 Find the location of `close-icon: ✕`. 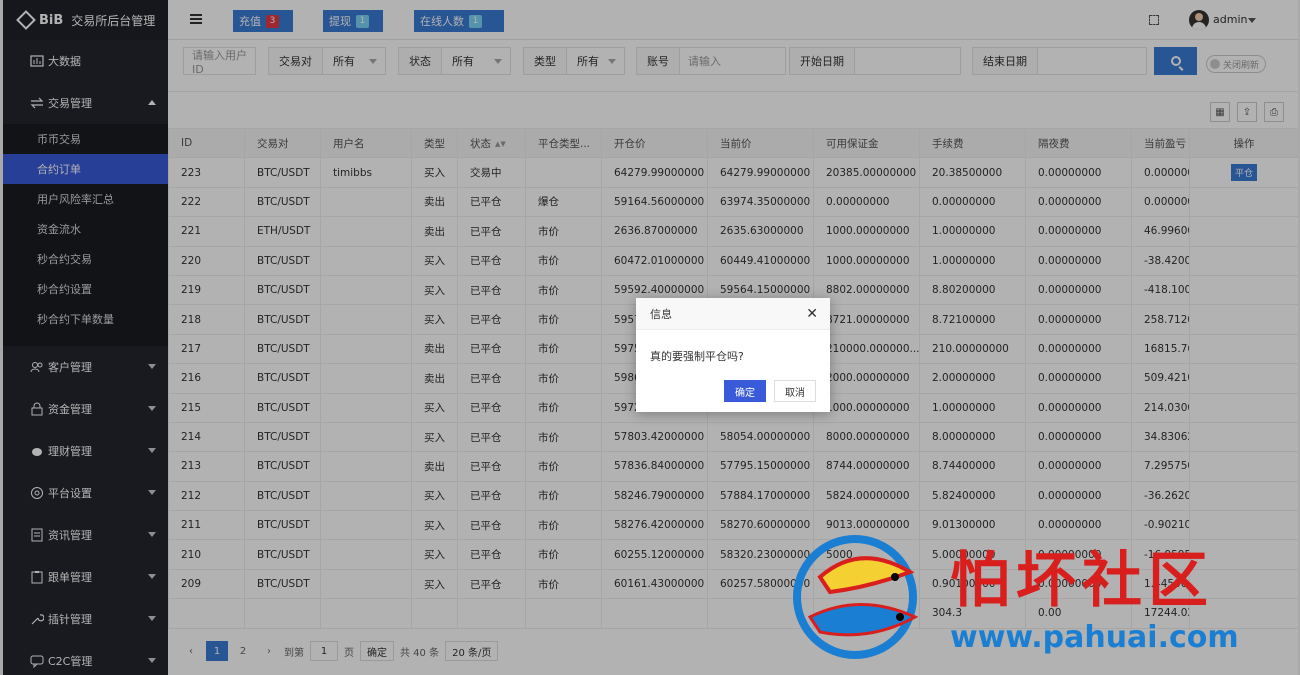

close-icon: ✕ is located at coordinates (812, 314).